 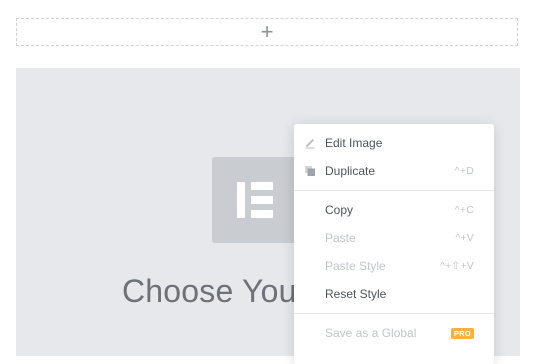 What do you see at coordinates (457, 266) in the screenshot?
I see `menu-item-shortcut: ^+⇧+V` at bounding box center [457, 266].